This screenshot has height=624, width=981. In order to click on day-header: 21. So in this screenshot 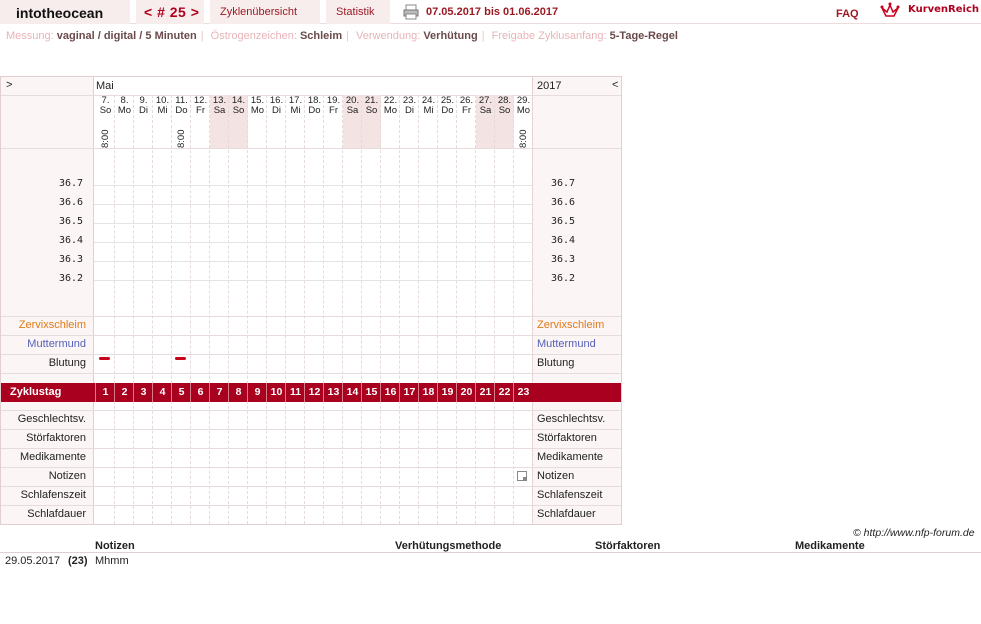, I will do `click(371, 106)`.